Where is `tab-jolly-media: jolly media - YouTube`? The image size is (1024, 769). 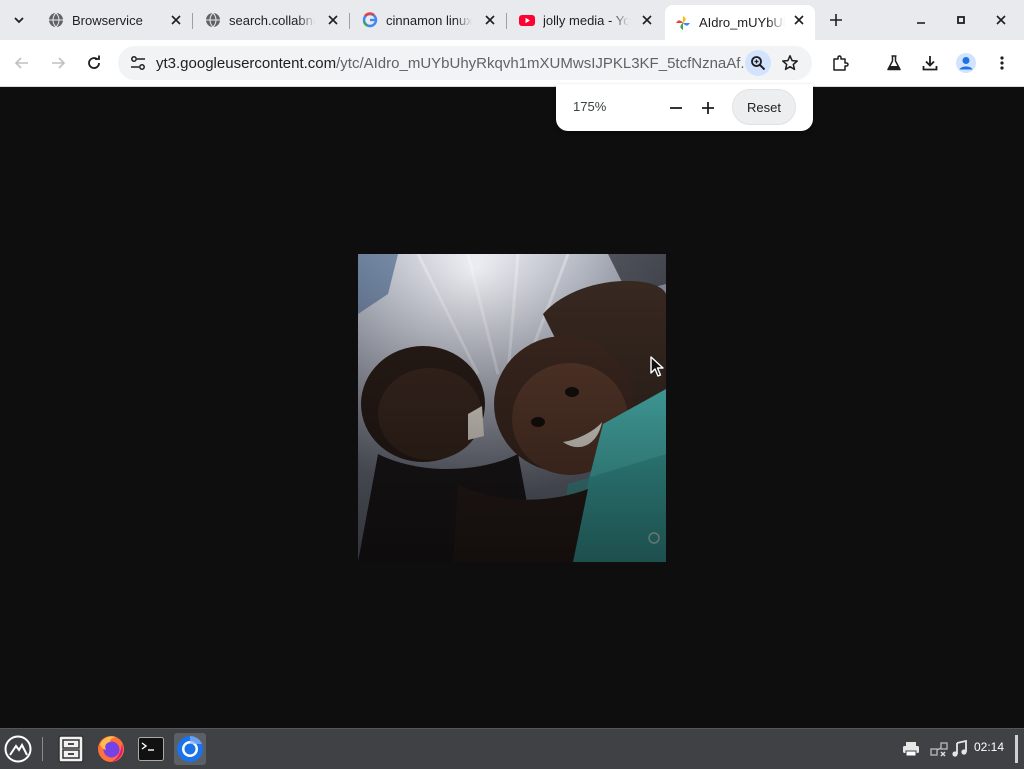 tab-jolly-media: jolly media - YouTube is located at coordinates (585, 20).